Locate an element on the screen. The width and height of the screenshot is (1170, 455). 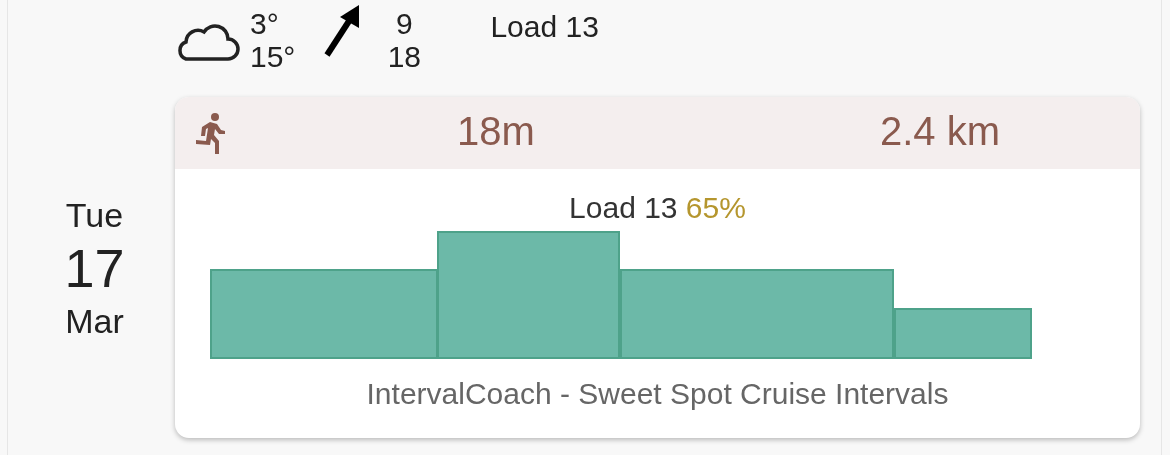
wind-speed: 9 is located at coordinates (404, 23).